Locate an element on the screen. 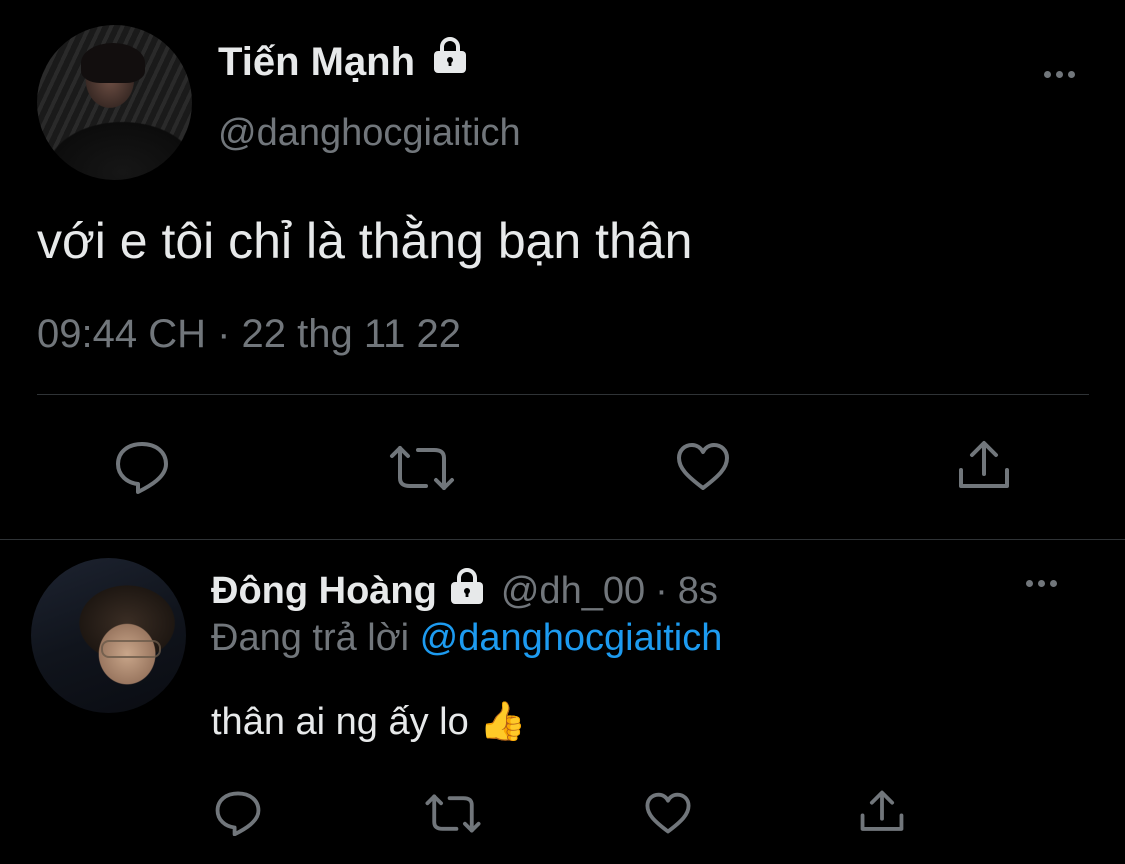 Image resolution: width=1125 pixels, height=864 pixels. reply-author-name: Đông Hoàng is located at coordinates (324, 591).